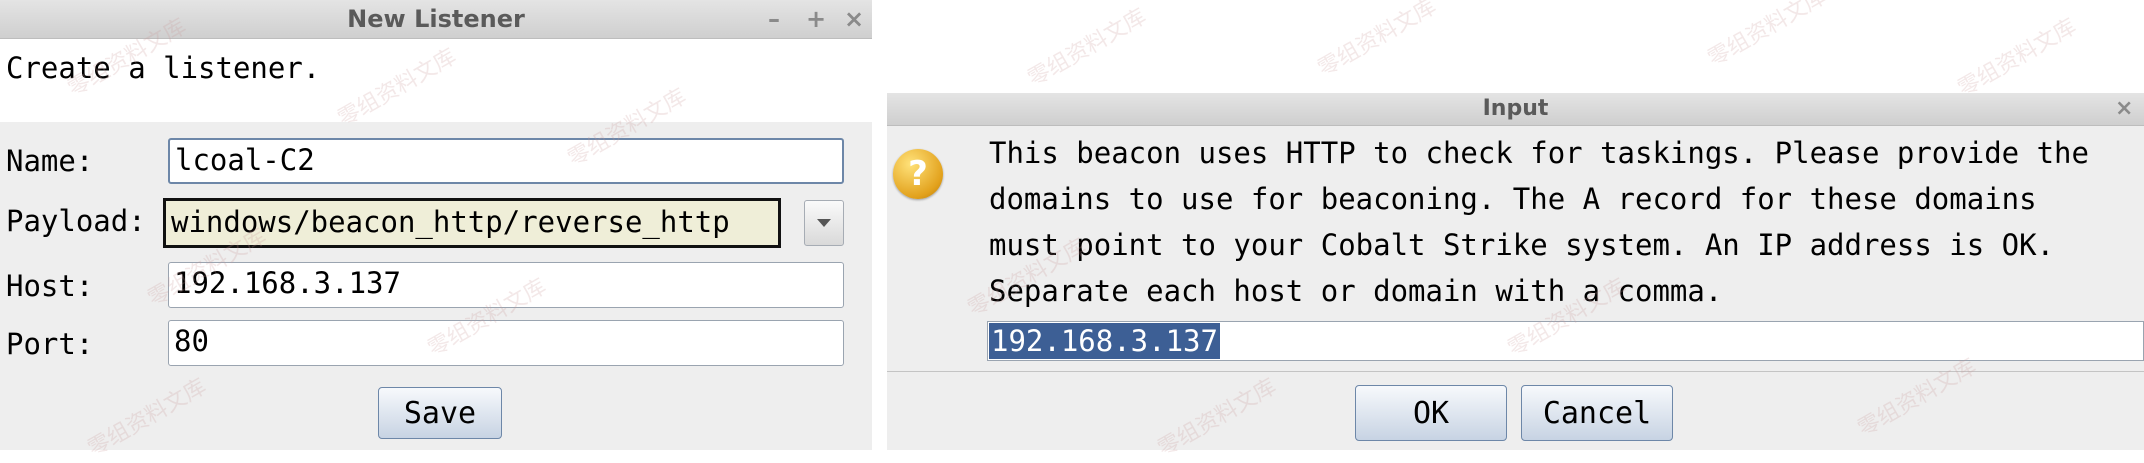  I want to click on maximize-icon: +, so click(816, 19).